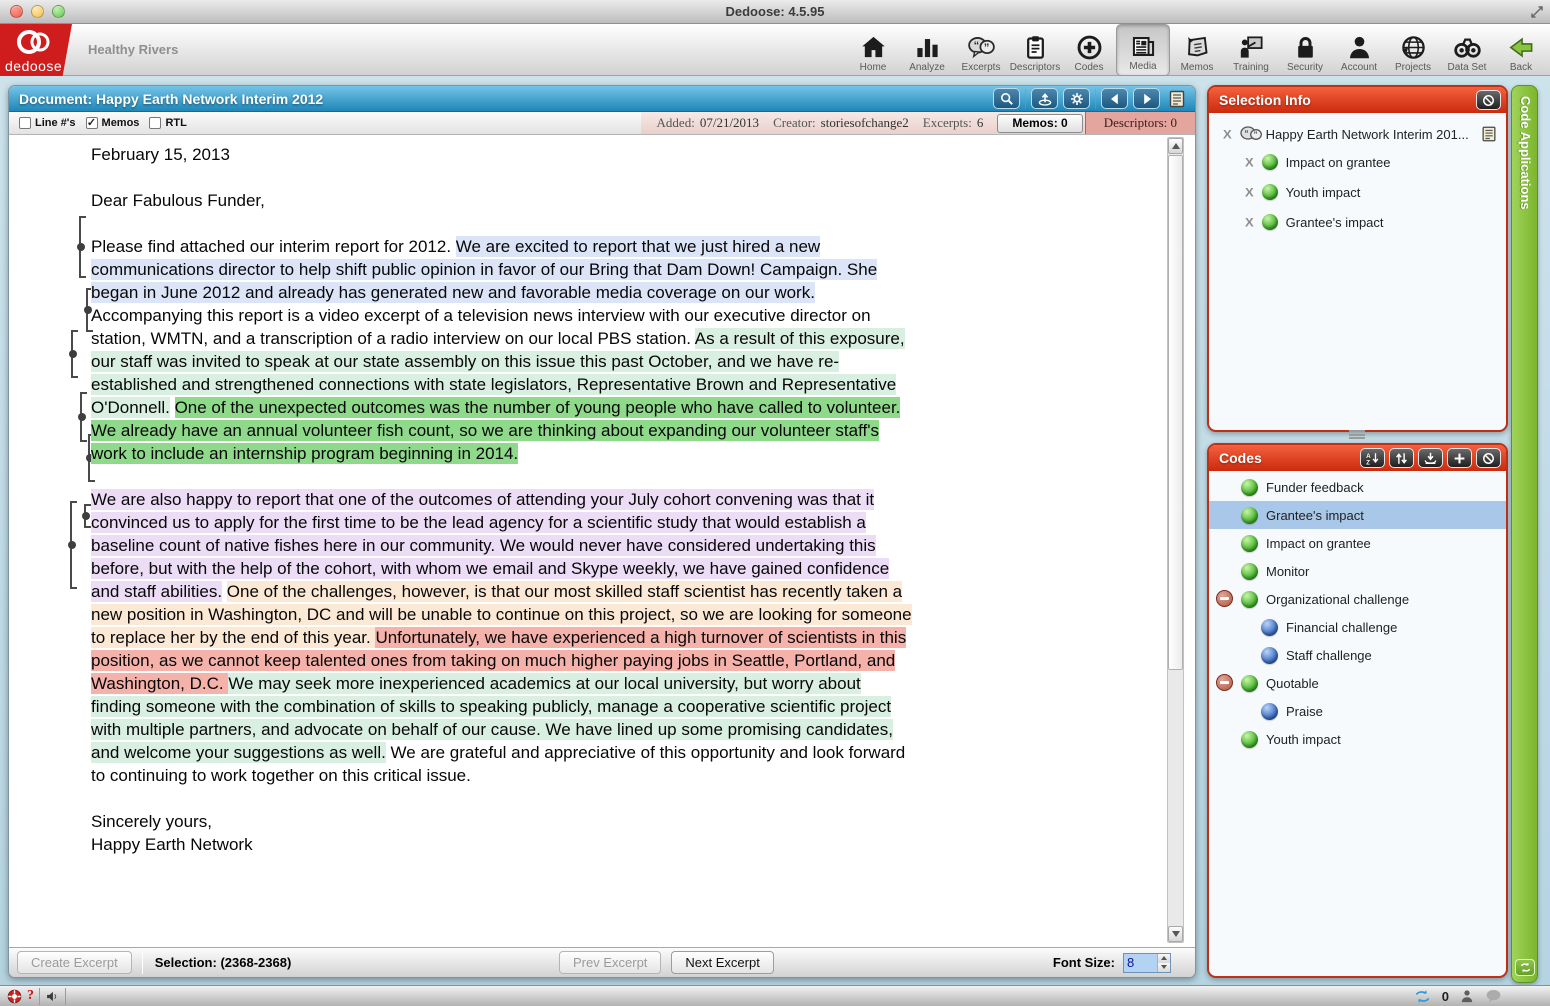 The height and width of the screenshot is (1006, 1550). Describe the element at coordinates (1143, 50) in the screenshot. I see `toolbar-item-media: Media` at that location.